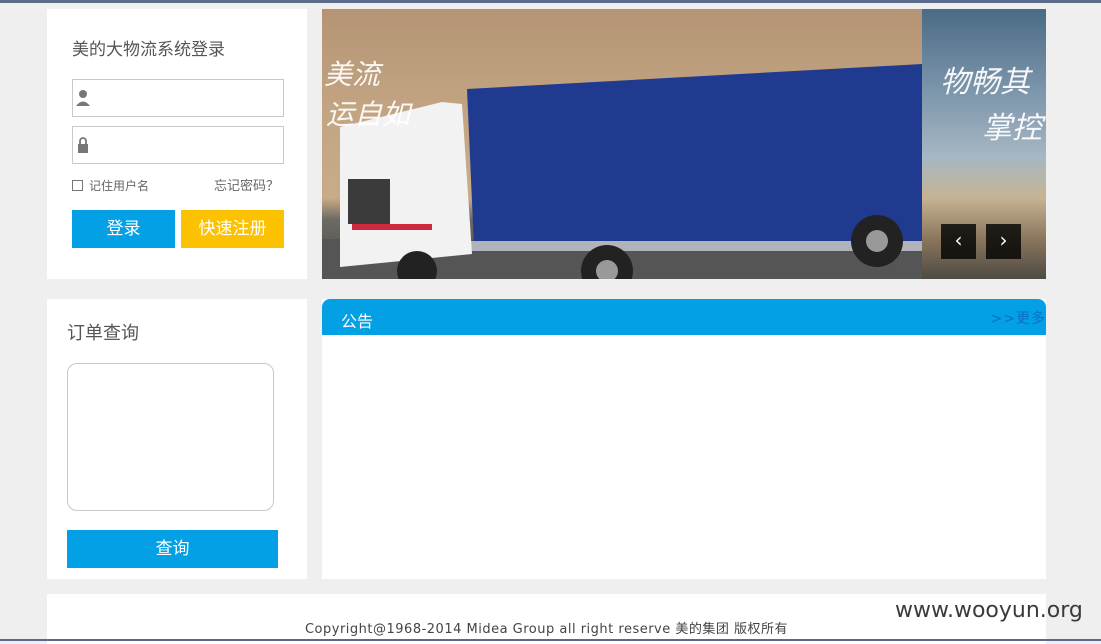 The image size is (1101, 644). I want to click on login-button: 登录, so click(123, 229).